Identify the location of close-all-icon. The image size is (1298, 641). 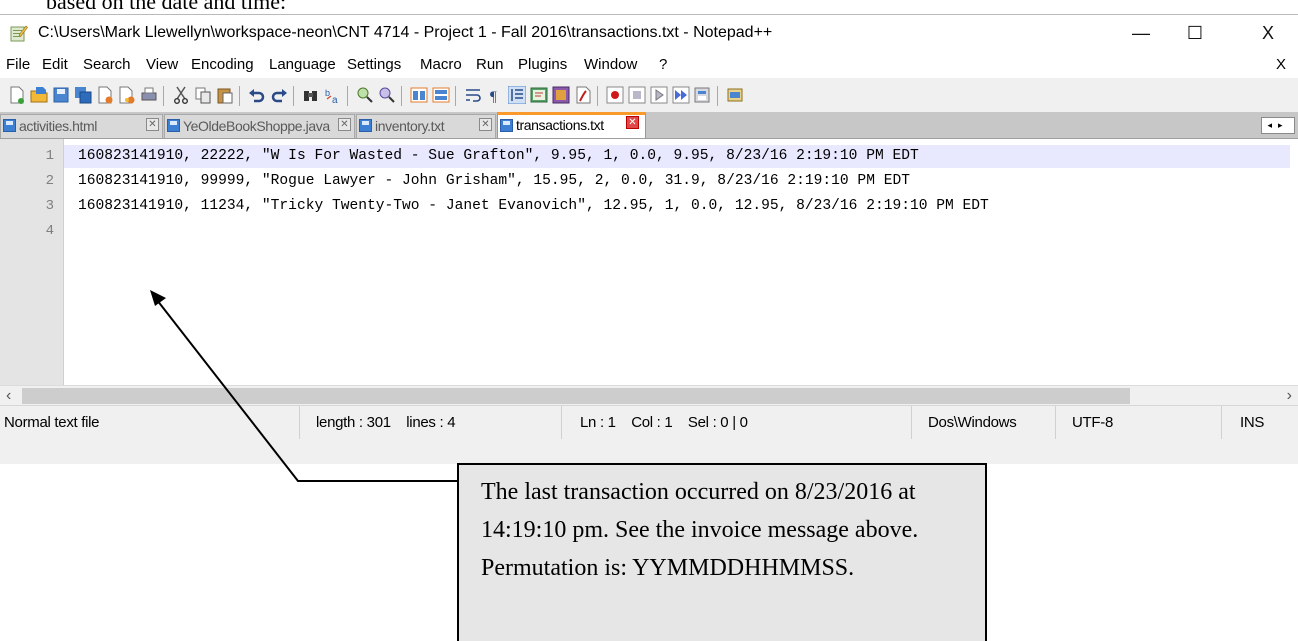
(127, 95).